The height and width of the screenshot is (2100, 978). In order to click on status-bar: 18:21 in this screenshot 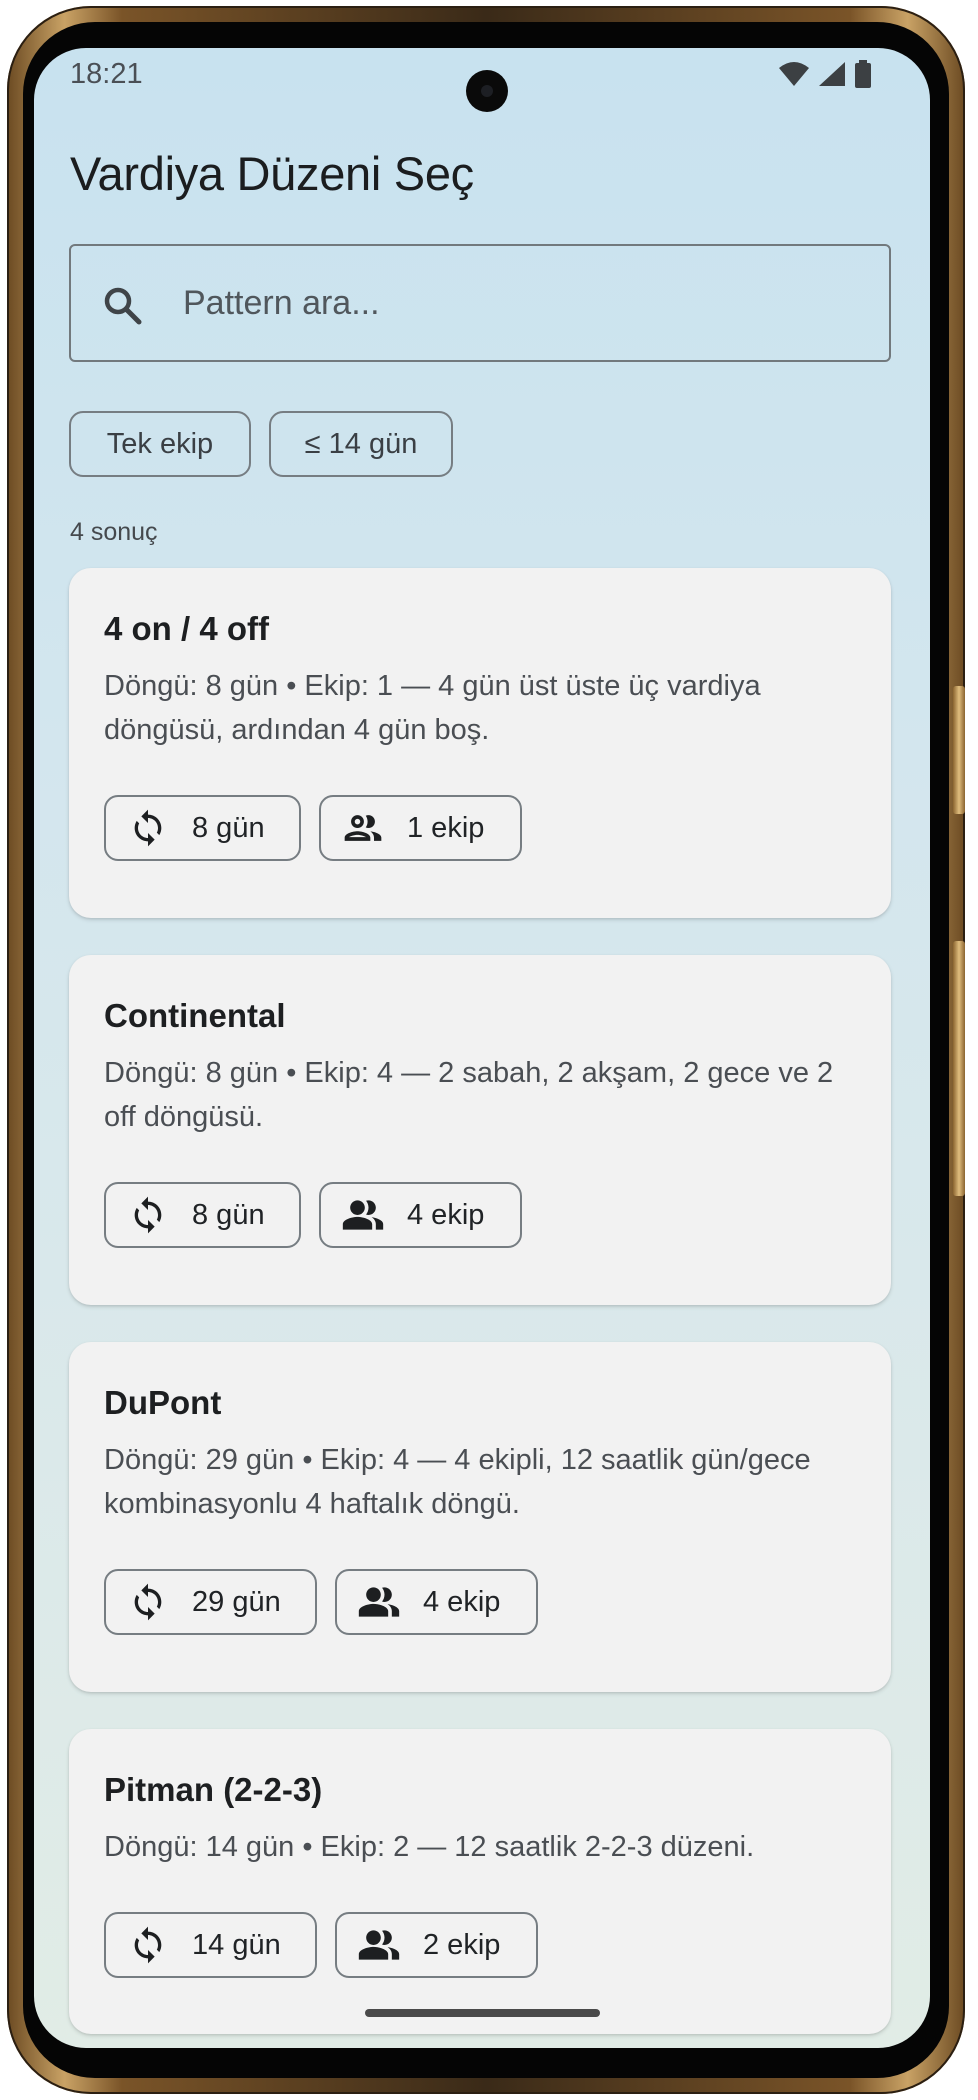, I will do `click(482, 80)`.